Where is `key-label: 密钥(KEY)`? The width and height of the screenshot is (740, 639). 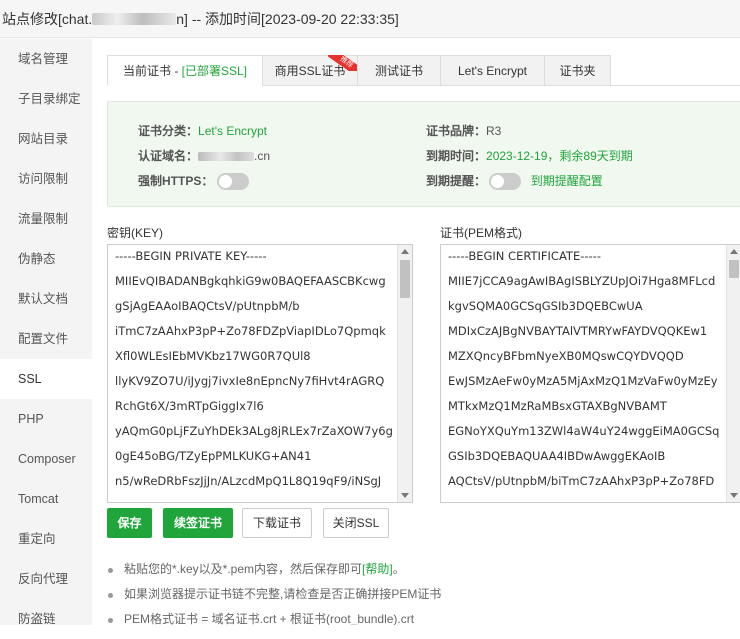
key-label: 密钥(KEY) is located at coordinates (135, 233).